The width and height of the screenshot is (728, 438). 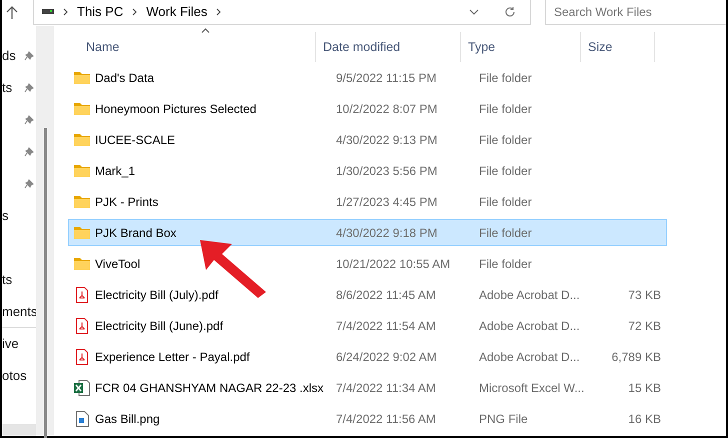 I want to click on date-cell: 8/6/2022 11:45 AM, so click(x=386, y=295).